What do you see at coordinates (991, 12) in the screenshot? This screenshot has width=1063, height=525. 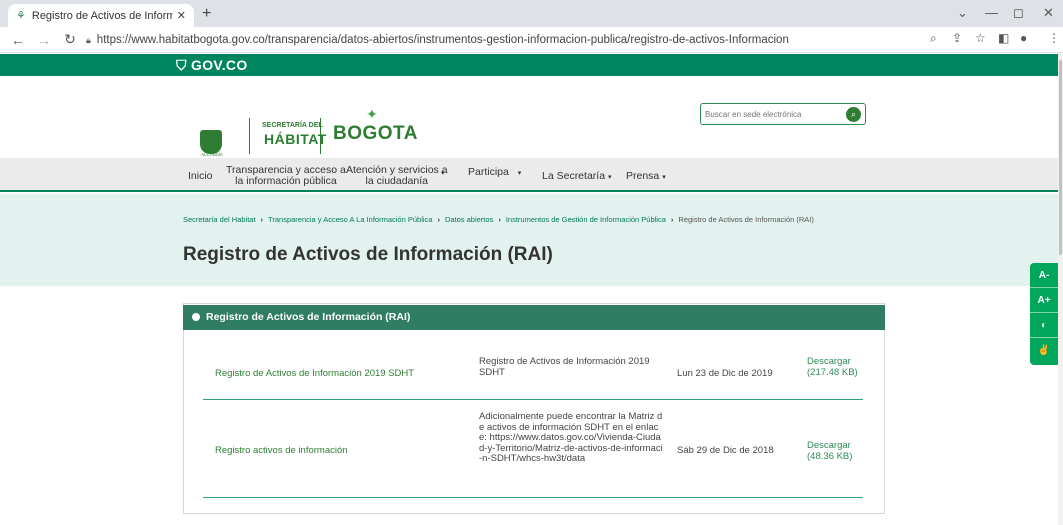 I see `minimize-button: —` at bounding box center [991, 12].